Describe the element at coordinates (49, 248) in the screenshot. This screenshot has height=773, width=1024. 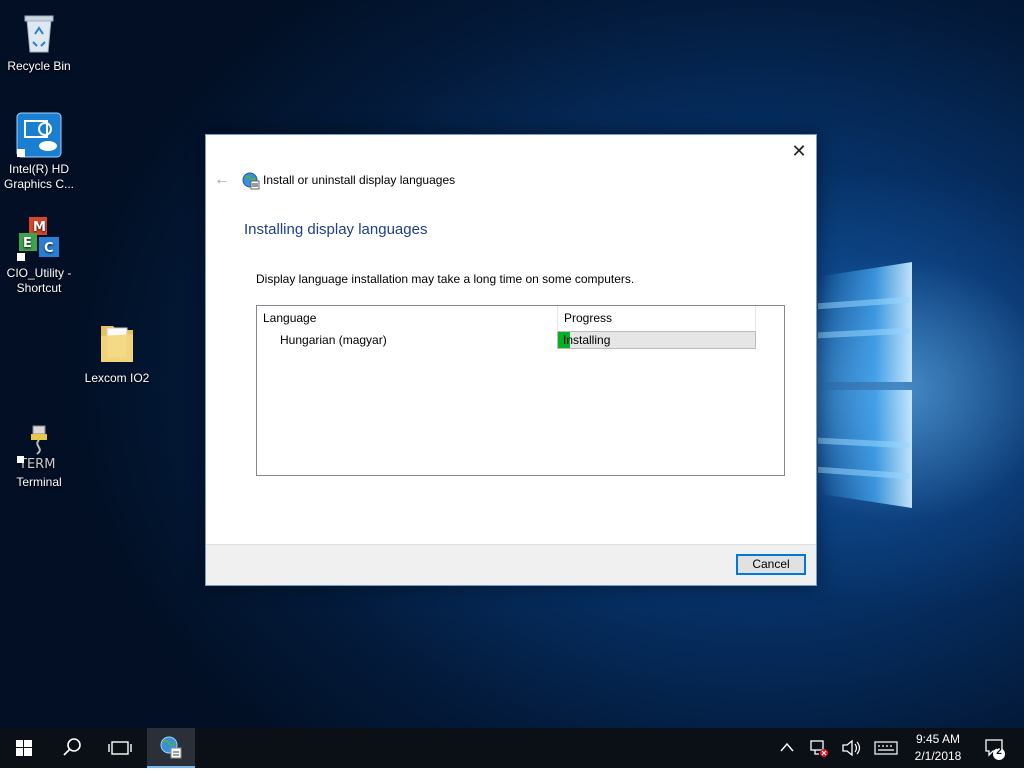
I see `svg-text: C` at that location.